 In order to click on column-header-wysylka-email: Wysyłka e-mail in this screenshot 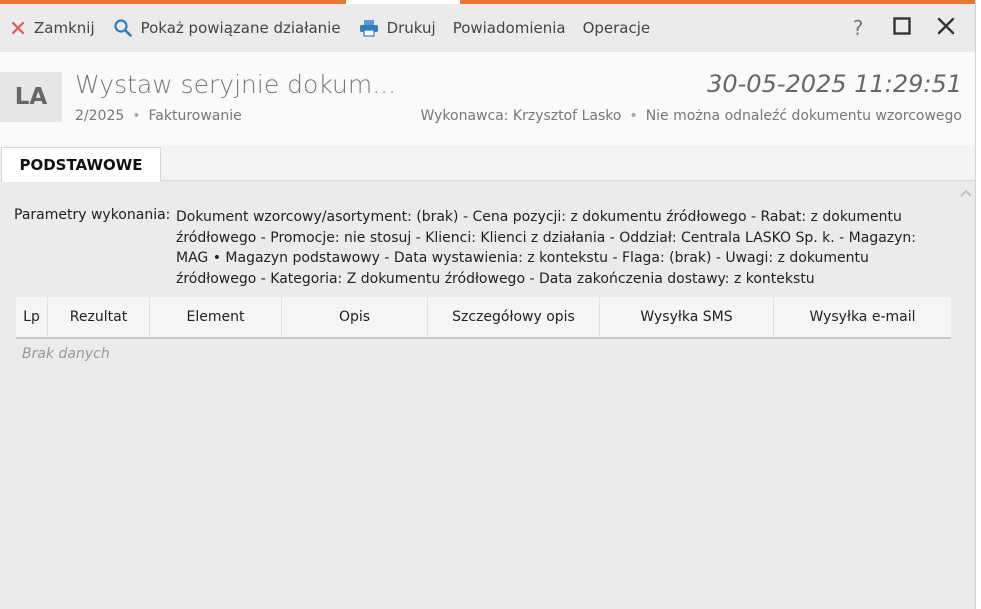, I will do `click(862, 317)`.